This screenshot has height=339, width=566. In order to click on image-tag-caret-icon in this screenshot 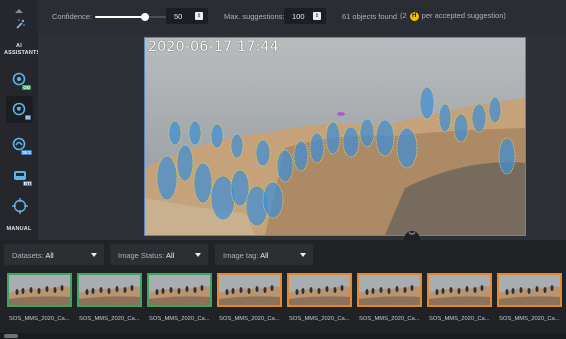, I will do `click(303, 255)`.